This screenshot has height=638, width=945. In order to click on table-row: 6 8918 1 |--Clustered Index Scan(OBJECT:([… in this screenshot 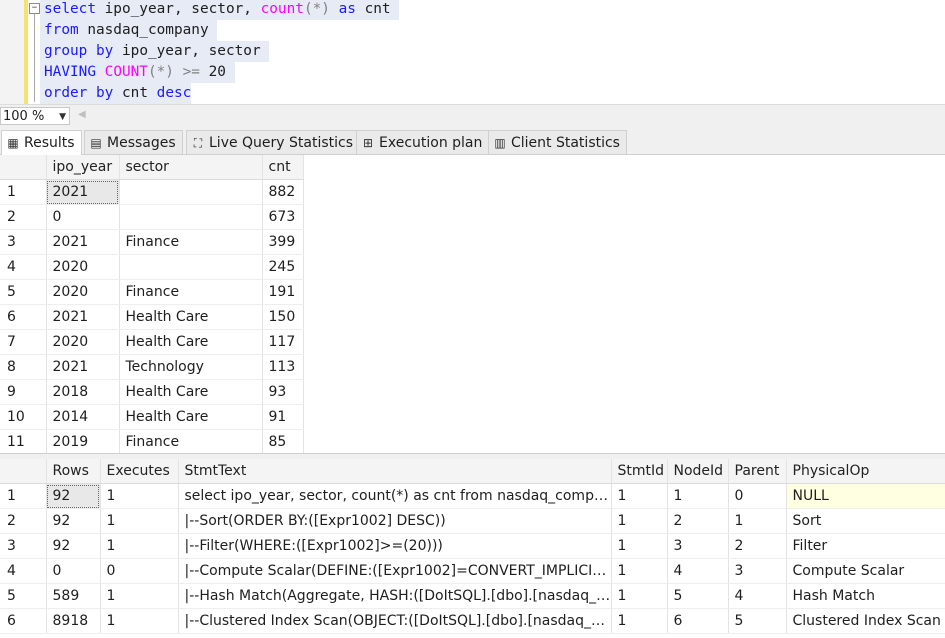, I will do `click(472, 621)`.